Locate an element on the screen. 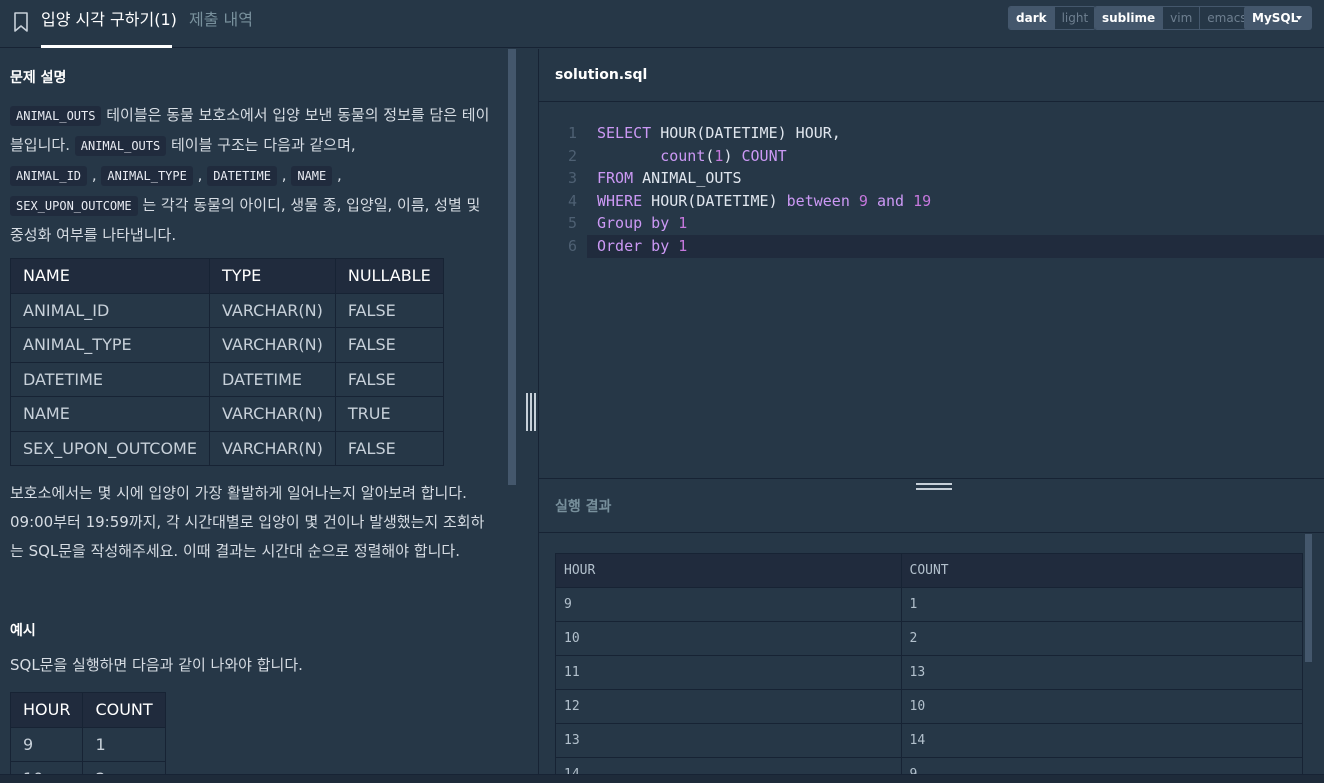 This screenshot has width=1324, height=783. schema-cell: ANIMAL_ID is located at coordinates (110, 310).